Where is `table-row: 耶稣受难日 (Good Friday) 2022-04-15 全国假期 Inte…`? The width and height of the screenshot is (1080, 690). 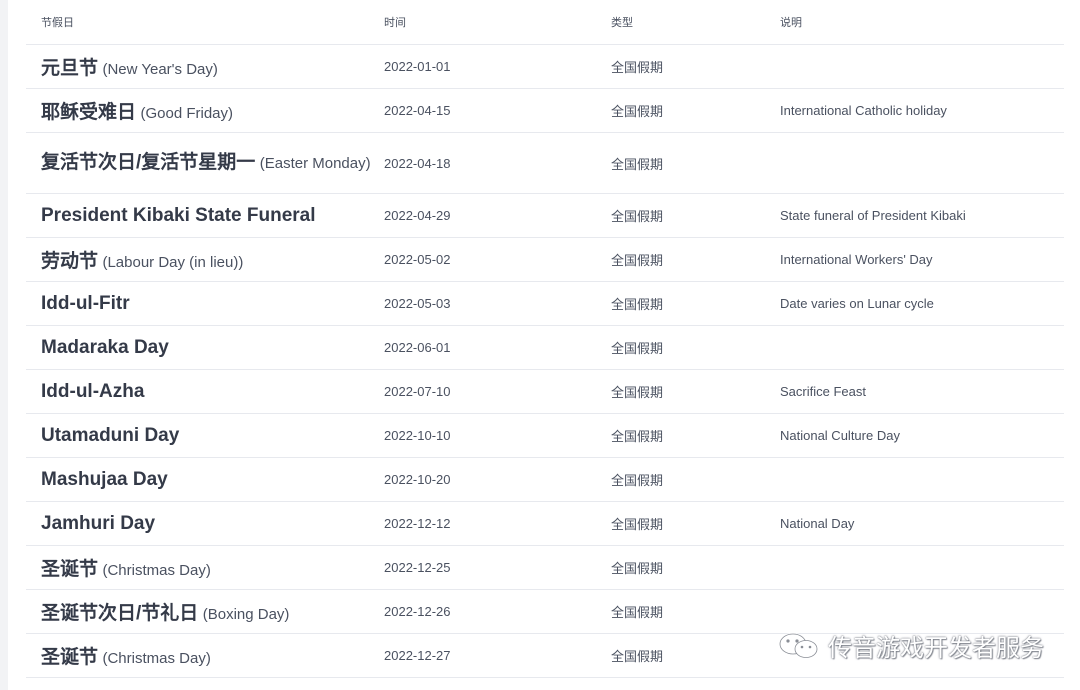 table-row: 耶稣受难日 (Good Friday) 2022-04-15 全国假期 Inte… is located at coordinates (545, 111).